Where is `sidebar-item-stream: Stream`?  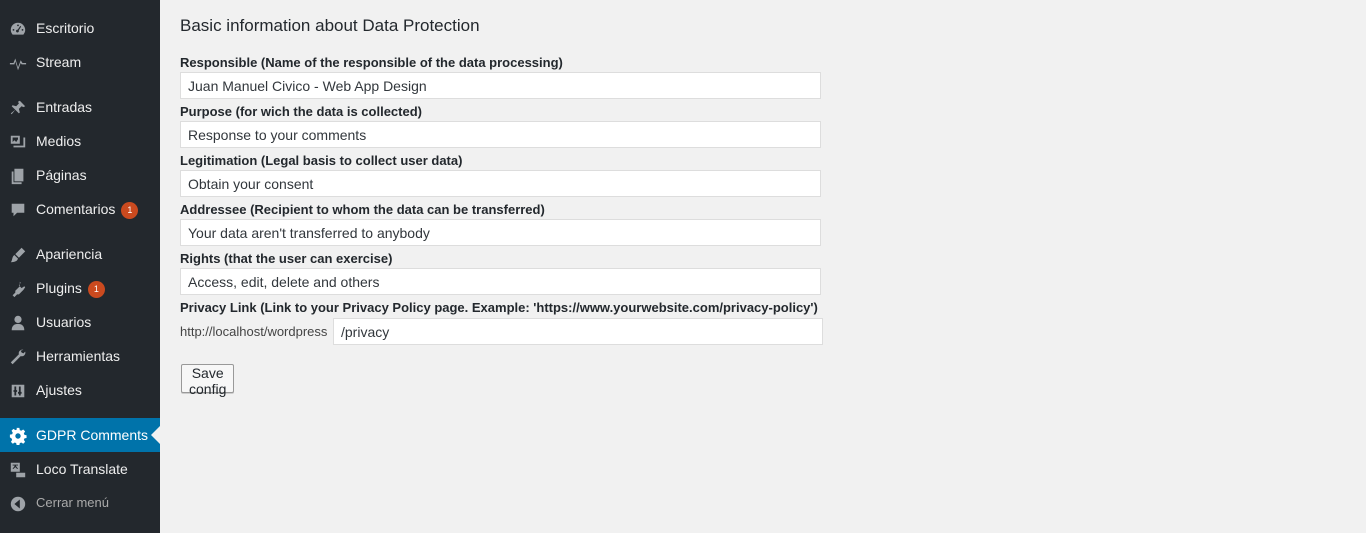
sidebar-item-stream: Stream is located at coordinates (80, 62).